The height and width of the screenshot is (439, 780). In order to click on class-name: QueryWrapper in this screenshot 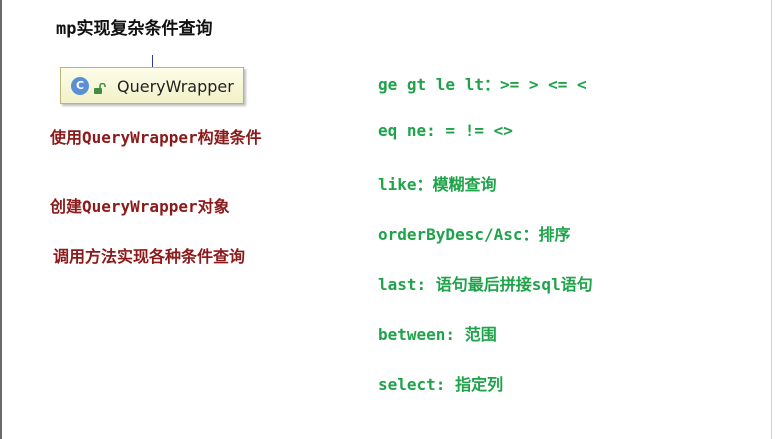, I will do `click(175, 86)`.